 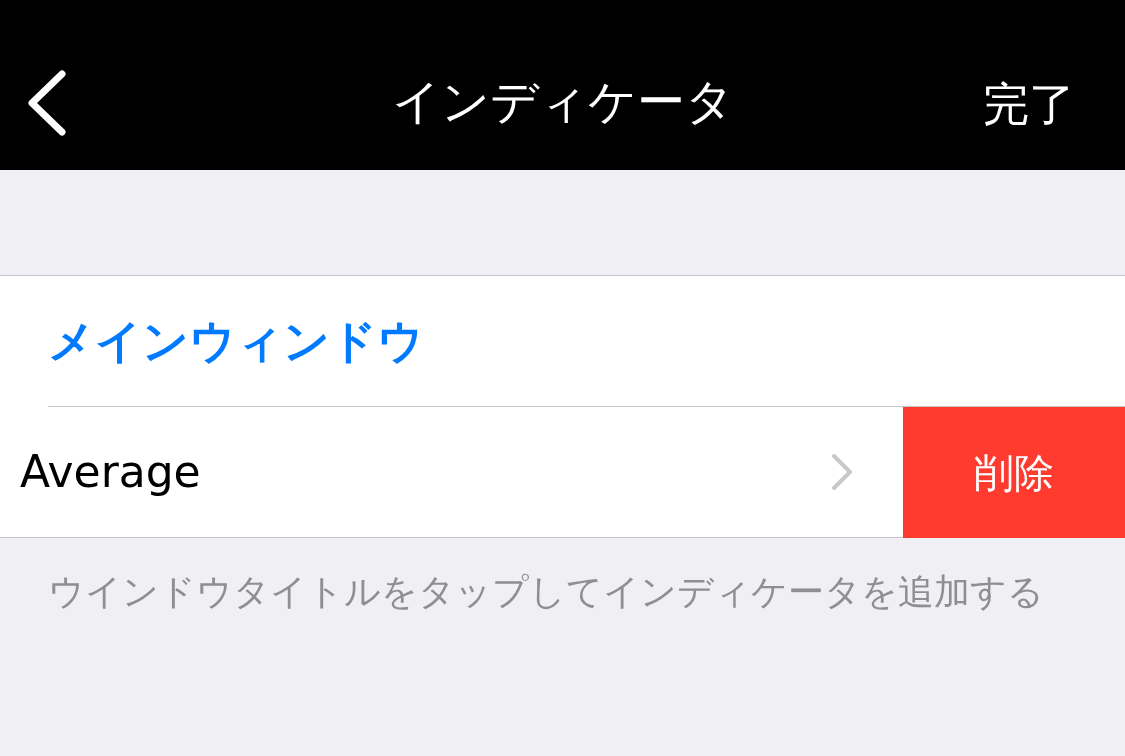 What do you see at coordinates (111, 472) in the screenshot?
I see `row-label: Average` at bounding box center [111, 472].